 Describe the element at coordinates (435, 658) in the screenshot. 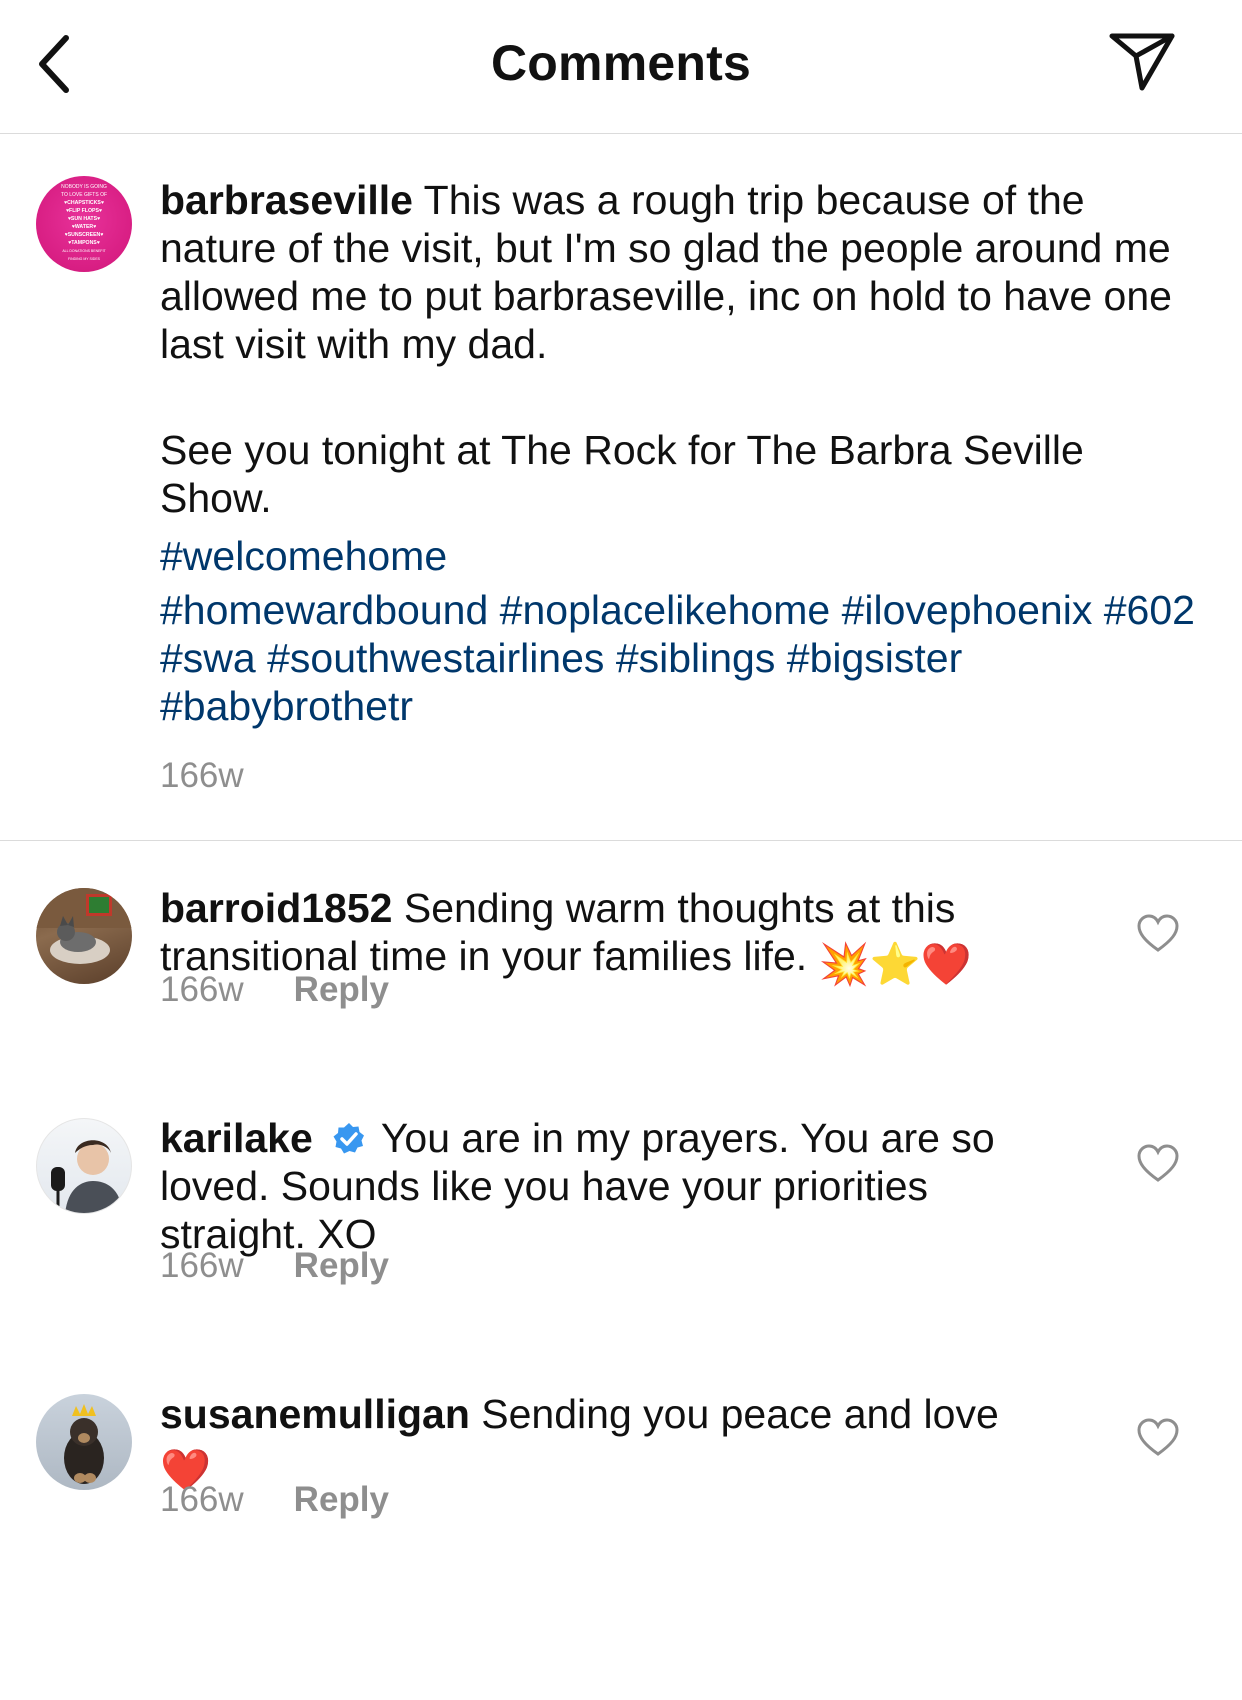

I see `hashtag-link: #southwestairlines` at that location.